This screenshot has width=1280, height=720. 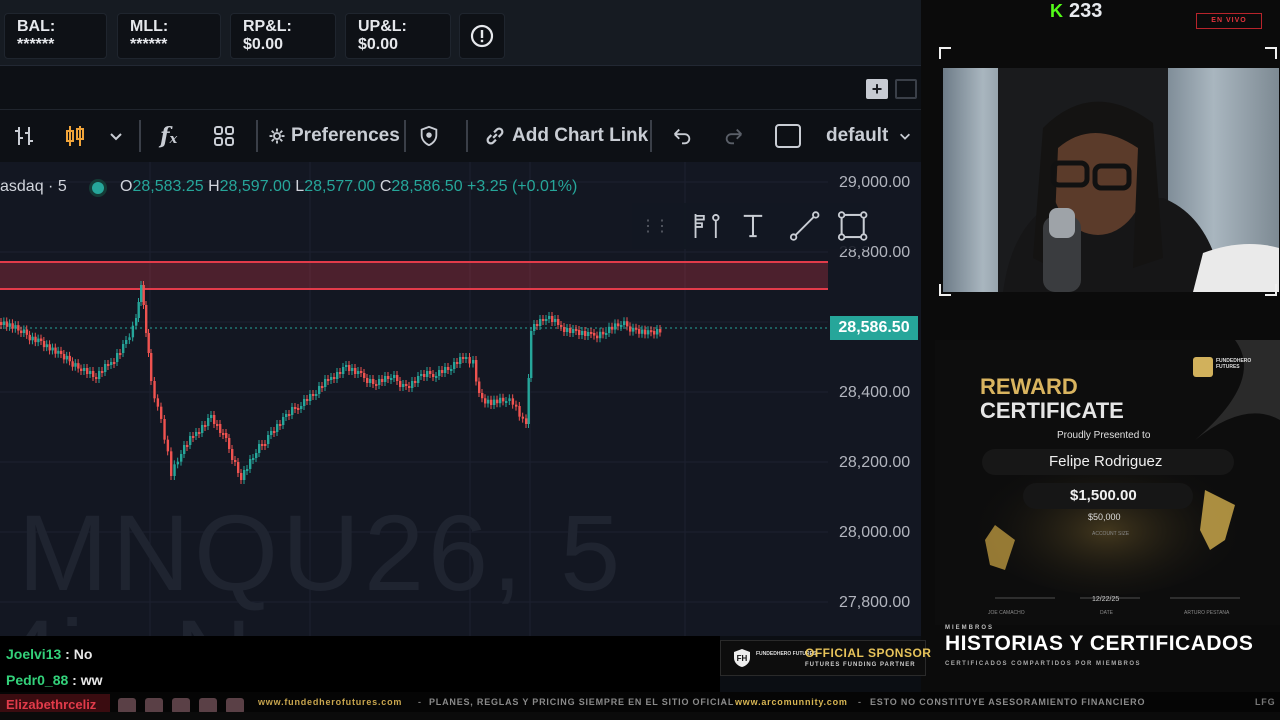 I want to click on interval-button, so click(x=24, y=136).